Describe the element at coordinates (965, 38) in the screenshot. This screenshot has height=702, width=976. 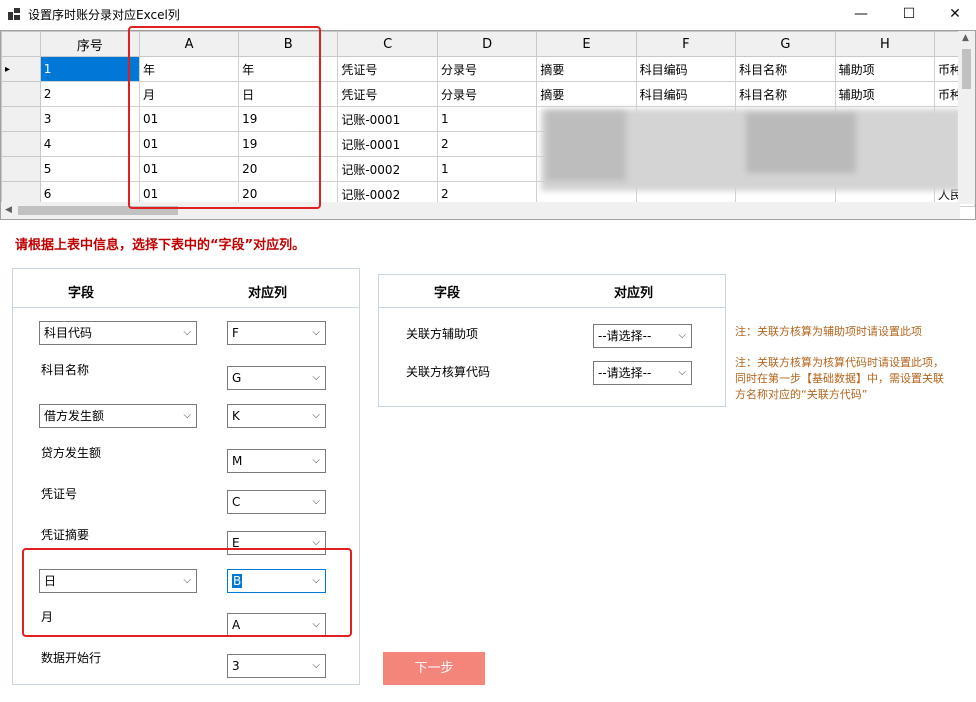
I see `scroll-up-arrow-icon: ▲` at that location.